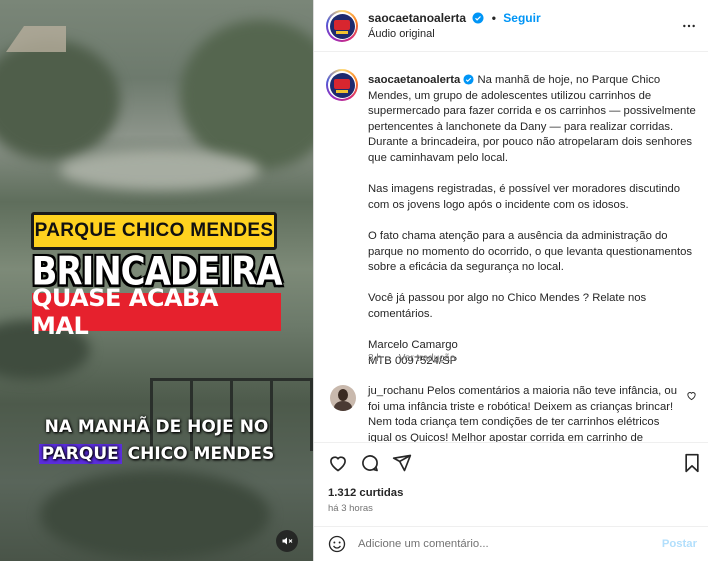 The width and height of the screenshot is (708, 561). What do you see at coordinates (503, 544) in the screenshot?
I see `comment-input` at bounding box center [503, 544].